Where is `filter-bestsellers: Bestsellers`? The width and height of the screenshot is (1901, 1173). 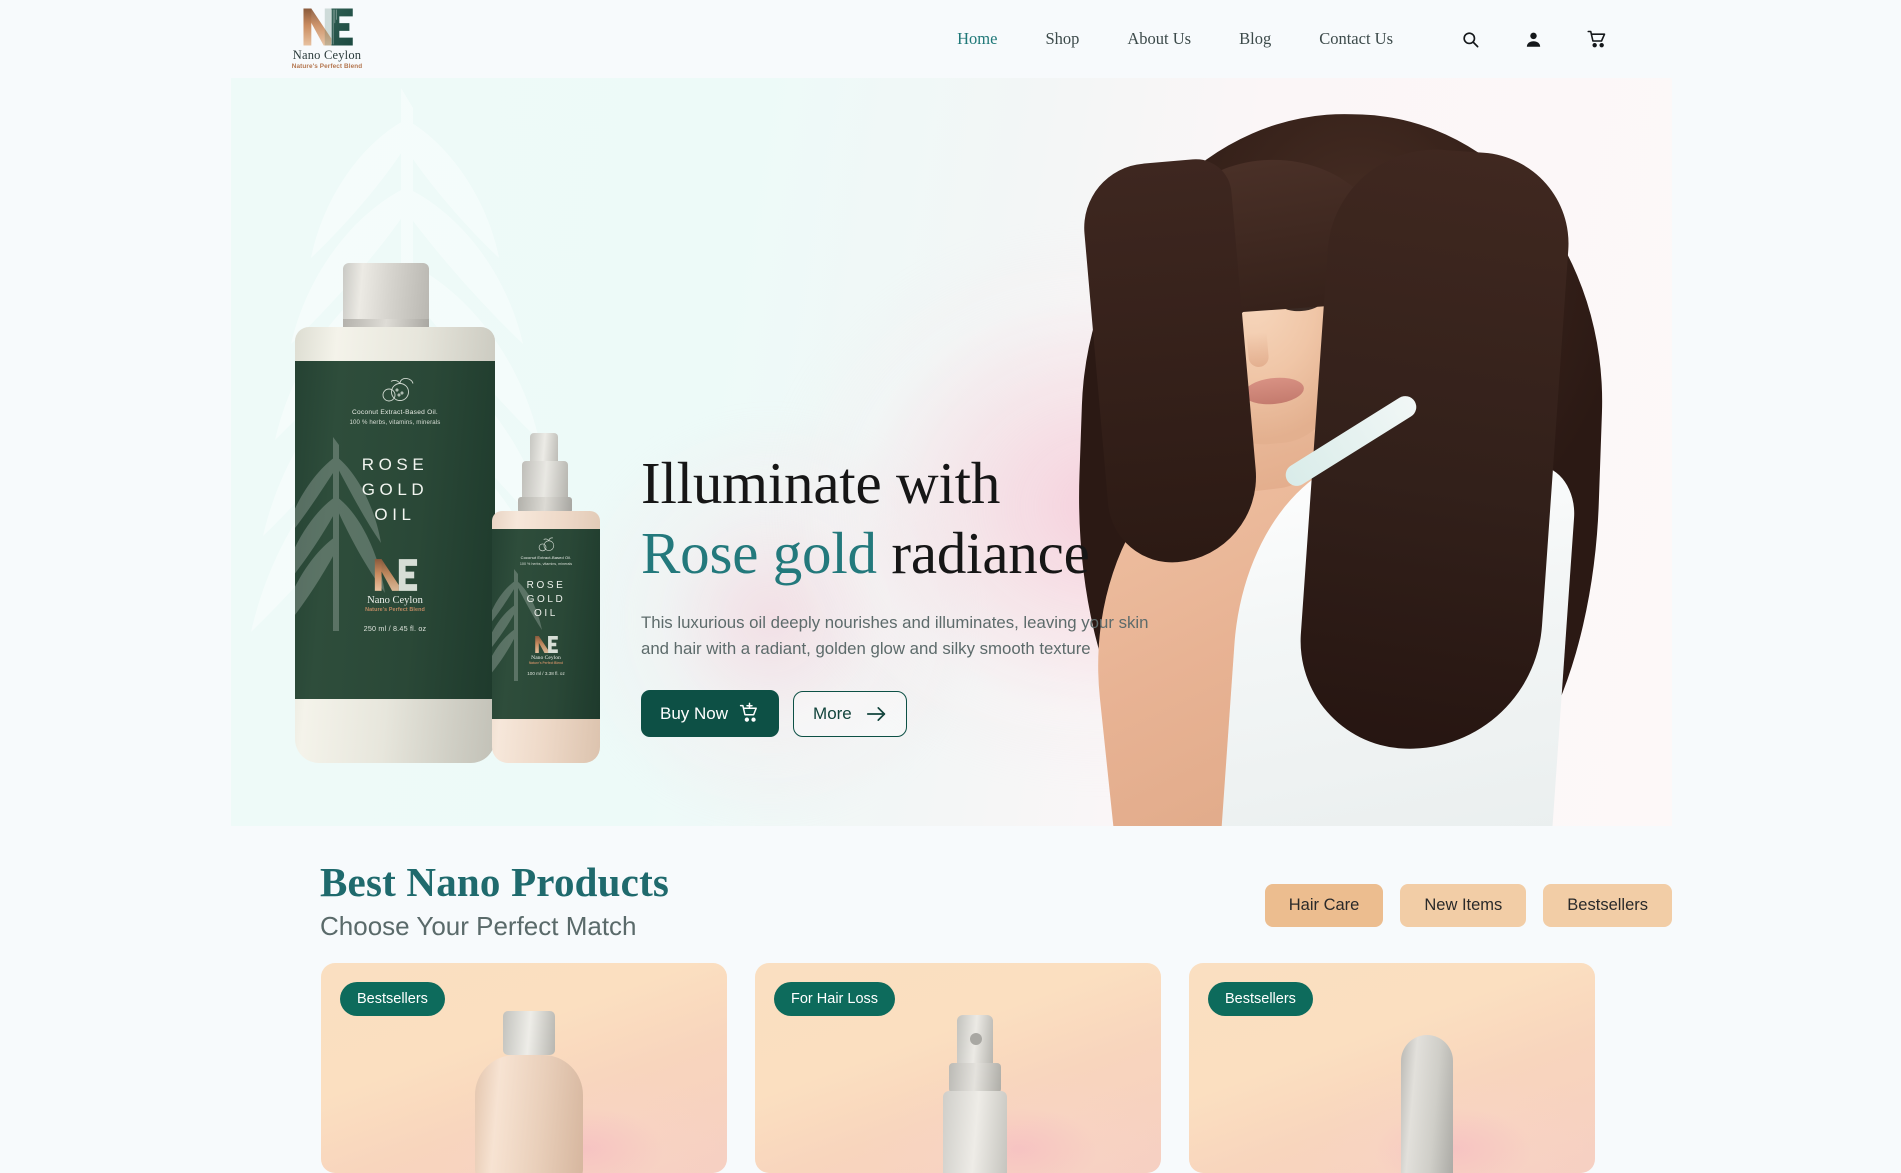 filter-bestsellers: Bestsellers is located at coordinates (1607, 905).